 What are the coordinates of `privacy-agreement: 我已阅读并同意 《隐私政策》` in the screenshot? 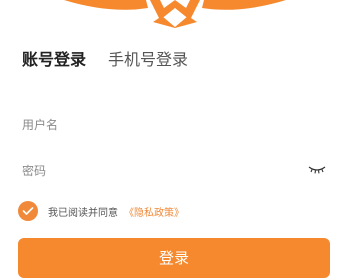 It's located at (101, 211).